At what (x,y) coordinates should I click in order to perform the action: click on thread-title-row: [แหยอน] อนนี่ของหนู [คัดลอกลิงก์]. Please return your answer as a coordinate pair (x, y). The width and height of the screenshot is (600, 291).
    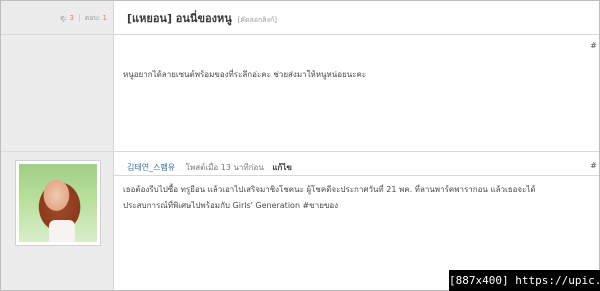
    Looking at the image, I should click on (202, 18).